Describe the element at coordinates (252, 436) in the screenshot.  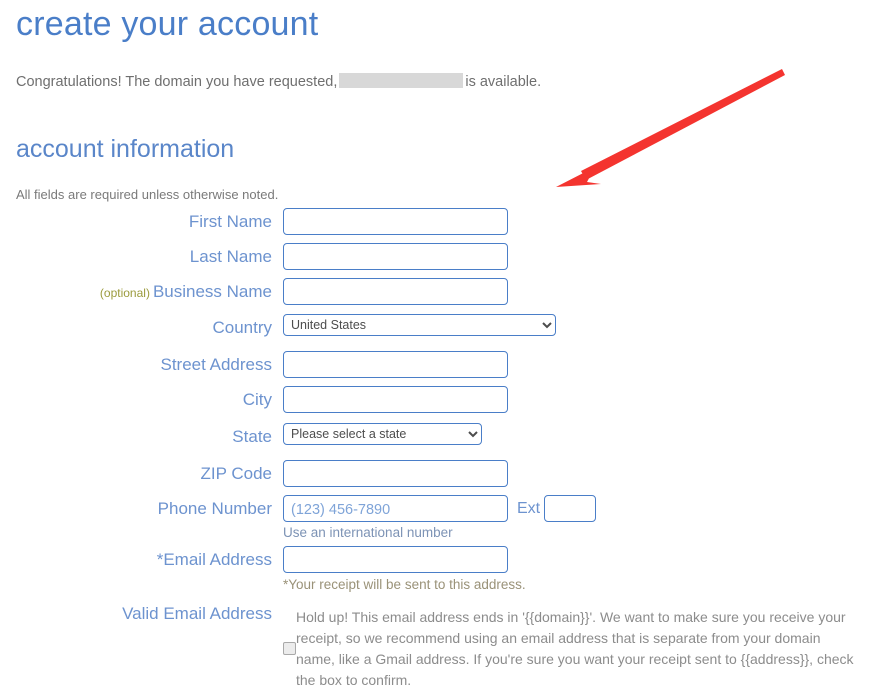
I see `label-state: State` at that location.